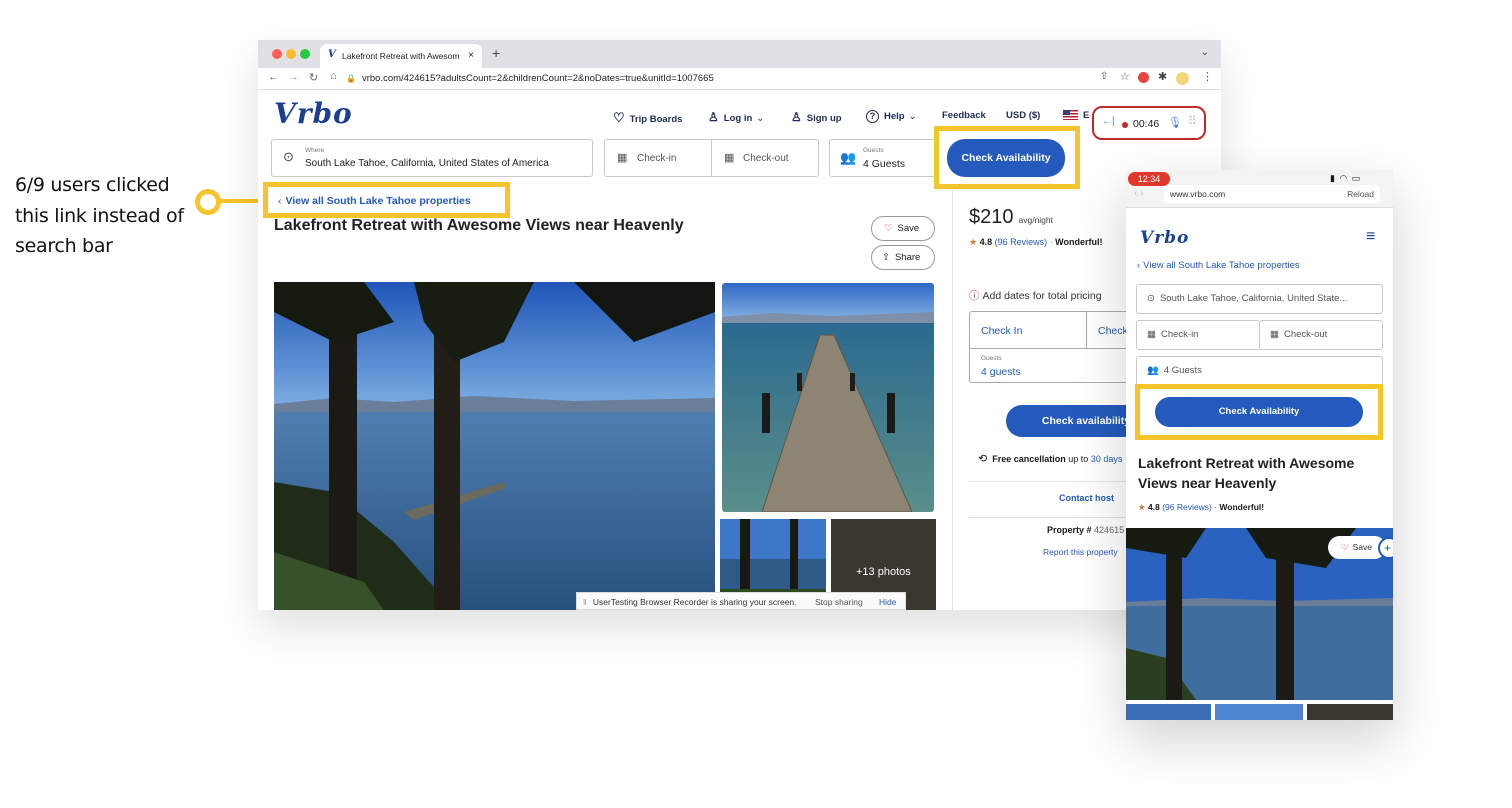 The image size is (1512, 808). I want to click on vrbo-favicon-icon: V, so click(332, 54).